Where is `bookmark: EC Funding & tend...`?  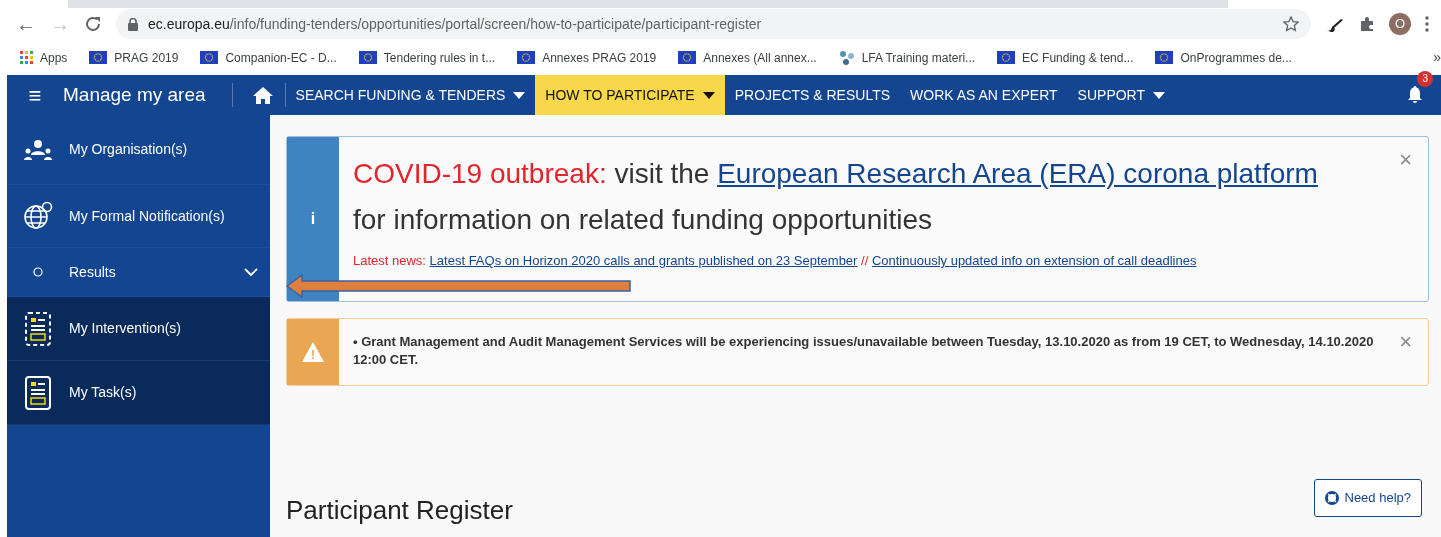 bookmark: EC Funding & tend... is located at coordinates (1065, 57).